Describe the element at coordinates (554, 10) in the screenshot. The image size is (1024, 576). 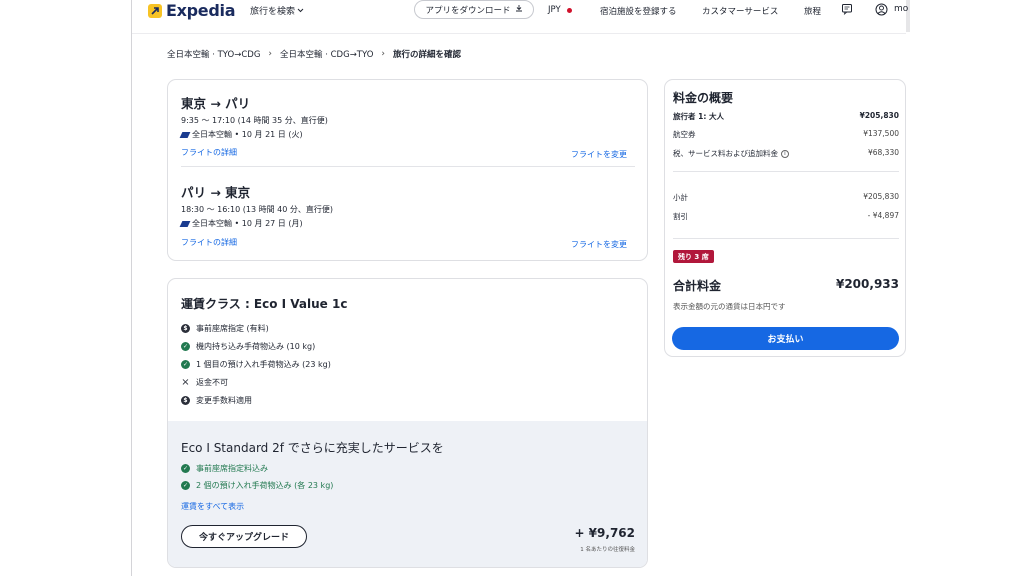
I see `currency-label: JPY` at that location.